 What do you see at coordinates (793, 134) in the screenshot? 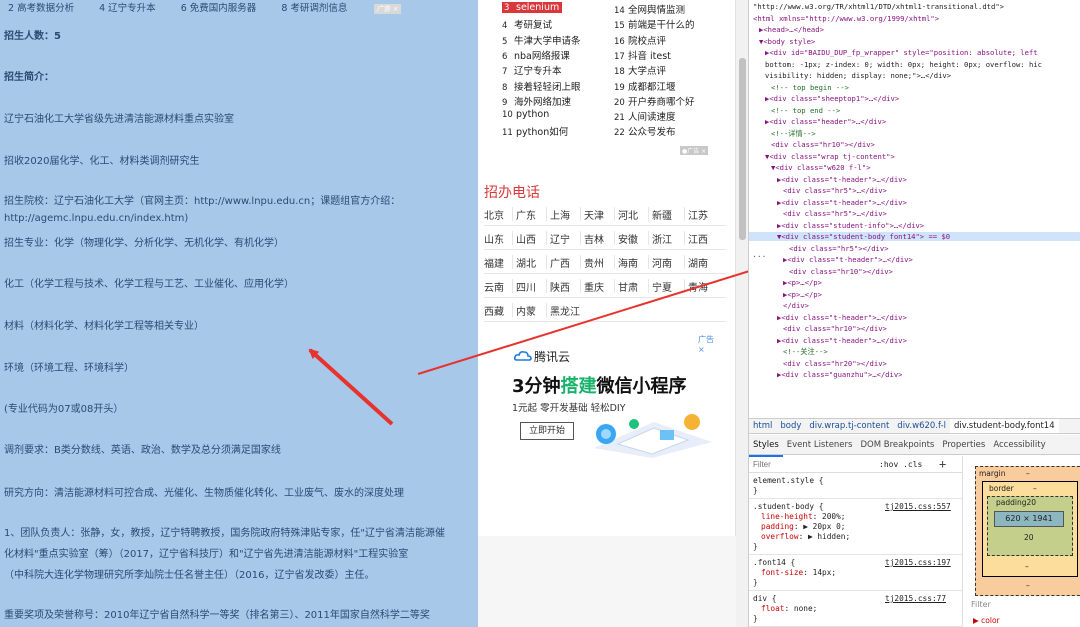
I see `dom-node: <!--详情-->` at bounding box center [793, 134].